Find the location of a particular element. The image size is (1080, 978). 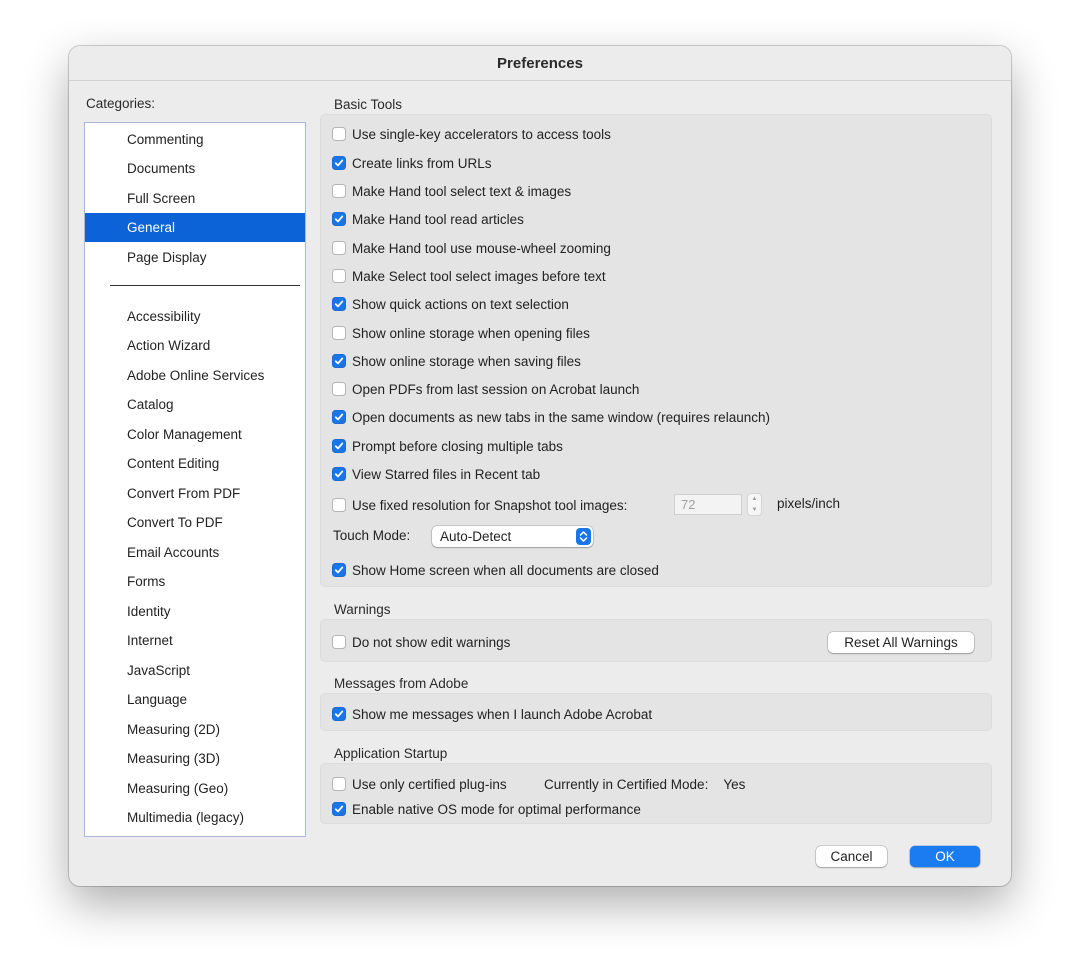

option-hand-read-articles: Make Hand tool read articles is located at coordinates (428, 219).